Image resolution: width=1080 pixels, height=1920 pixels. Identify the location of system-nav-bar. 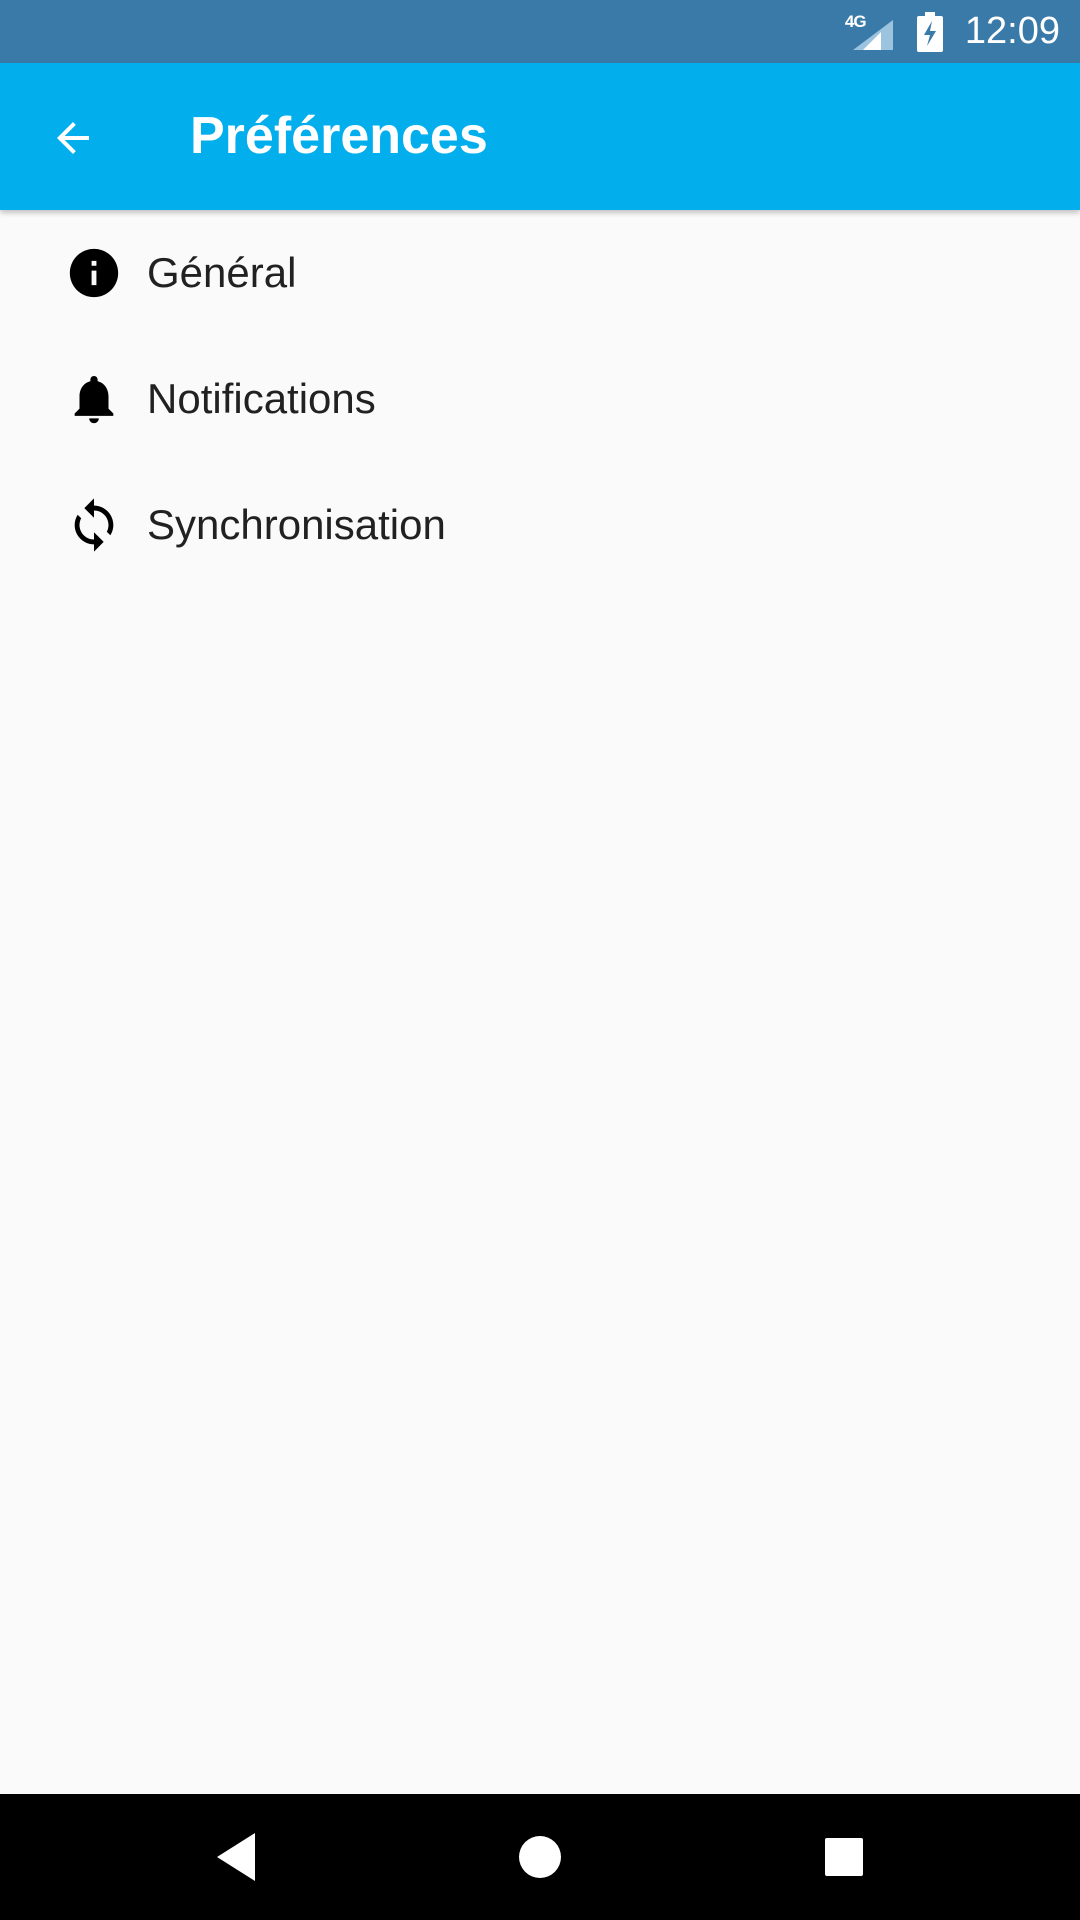
(540, 1857).